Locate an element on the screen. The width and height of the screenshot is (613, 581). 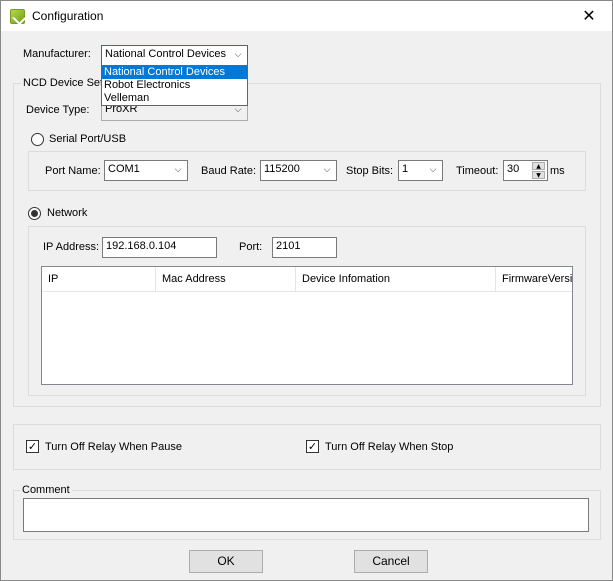
relay-stop-checkbox: ✓ is located at coordinates (312, 446).